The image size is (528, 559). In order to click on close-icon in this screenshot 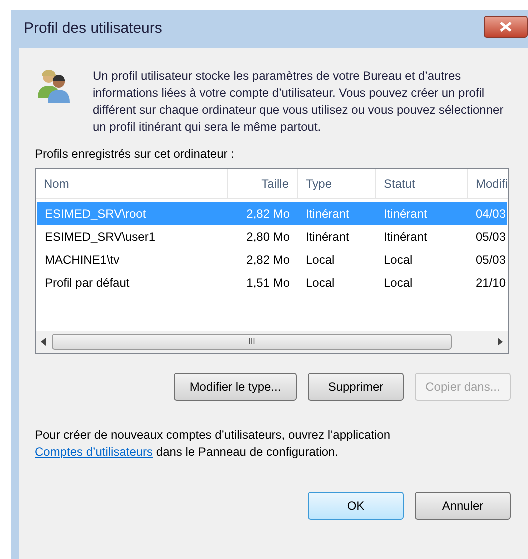, I will do `click(506, 27)`.